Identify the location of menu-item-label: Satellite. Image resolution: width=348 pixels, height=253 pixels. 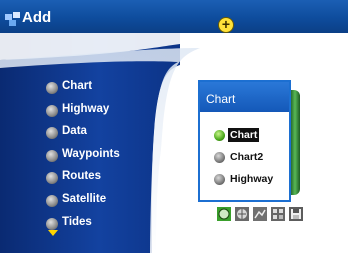
(84, 198).